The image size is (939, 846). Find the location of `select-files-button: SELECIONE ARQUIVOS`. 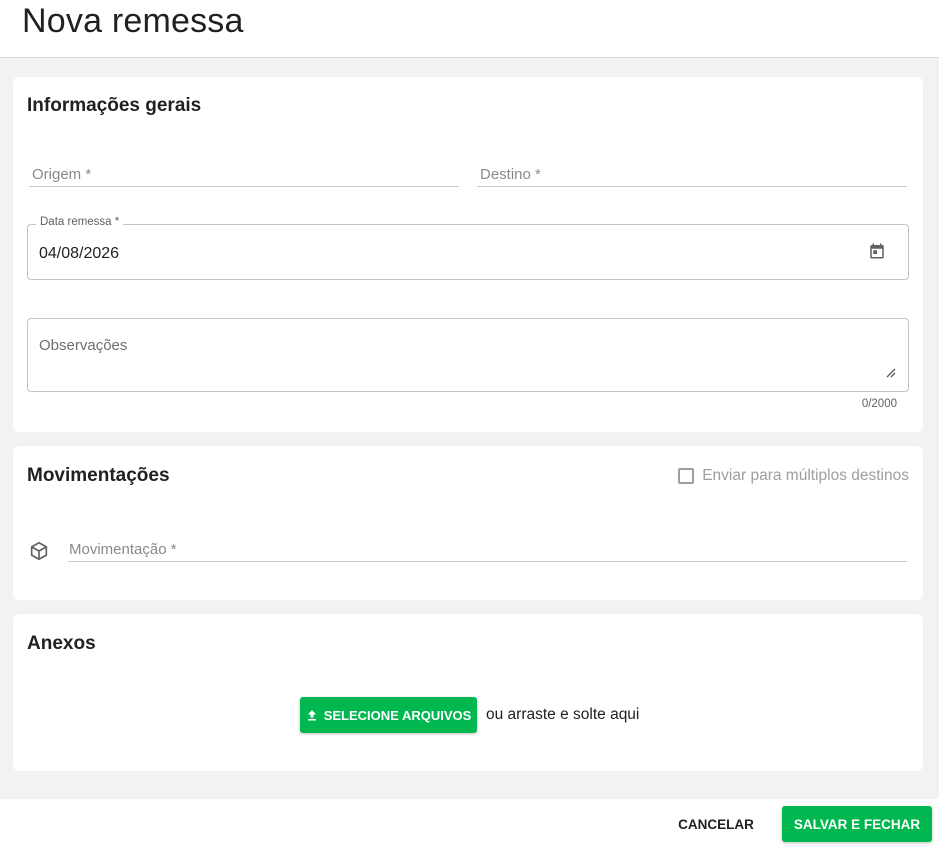

select-files-button: SELECIONE ARQUIVOS is located at coordinates (388, 715).